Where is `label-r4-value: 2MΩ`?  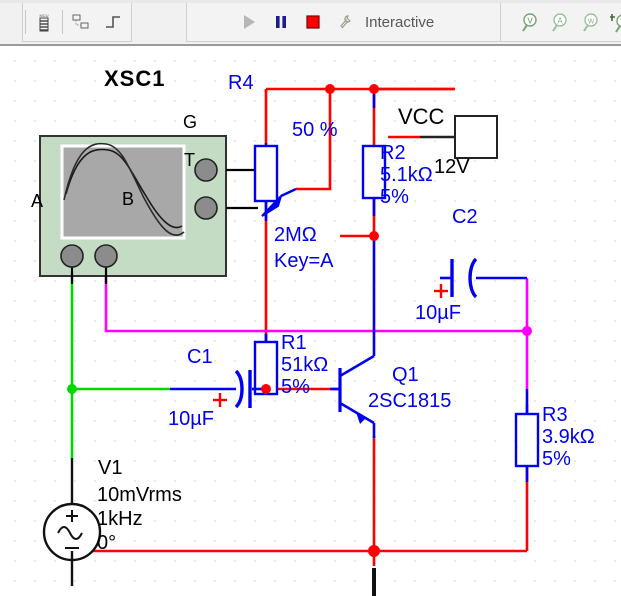
label-r4-value: 2MΩ is located at coordinates (295, 235).